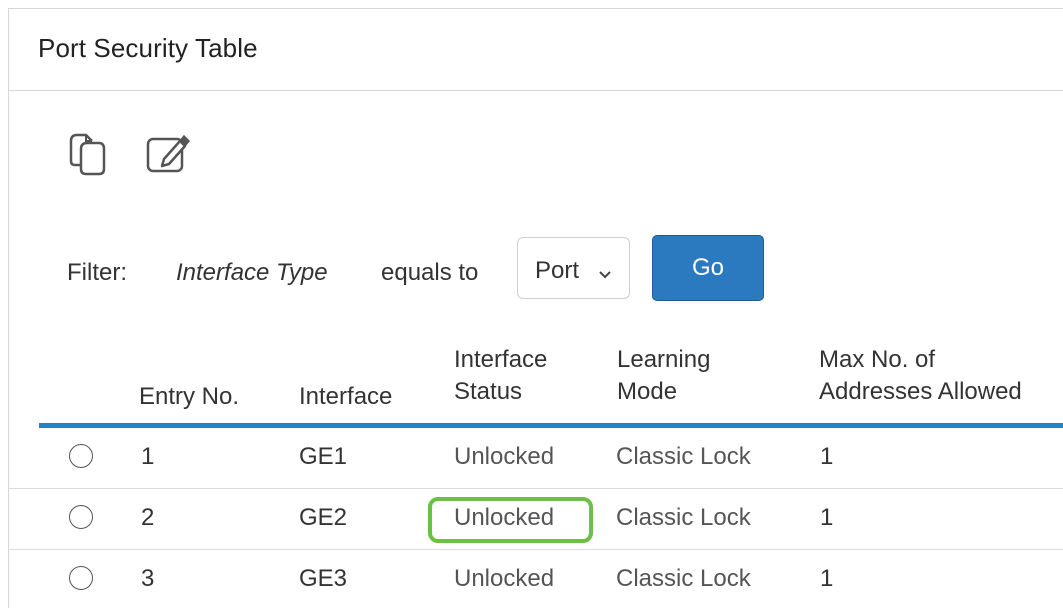 Image resolution: width=1063 pixels, height=608 pixels. What do you see at coordinates (148, 517) in the screenshot?
I see `entry-no-cell: 2` at bounding box center [148, 517].